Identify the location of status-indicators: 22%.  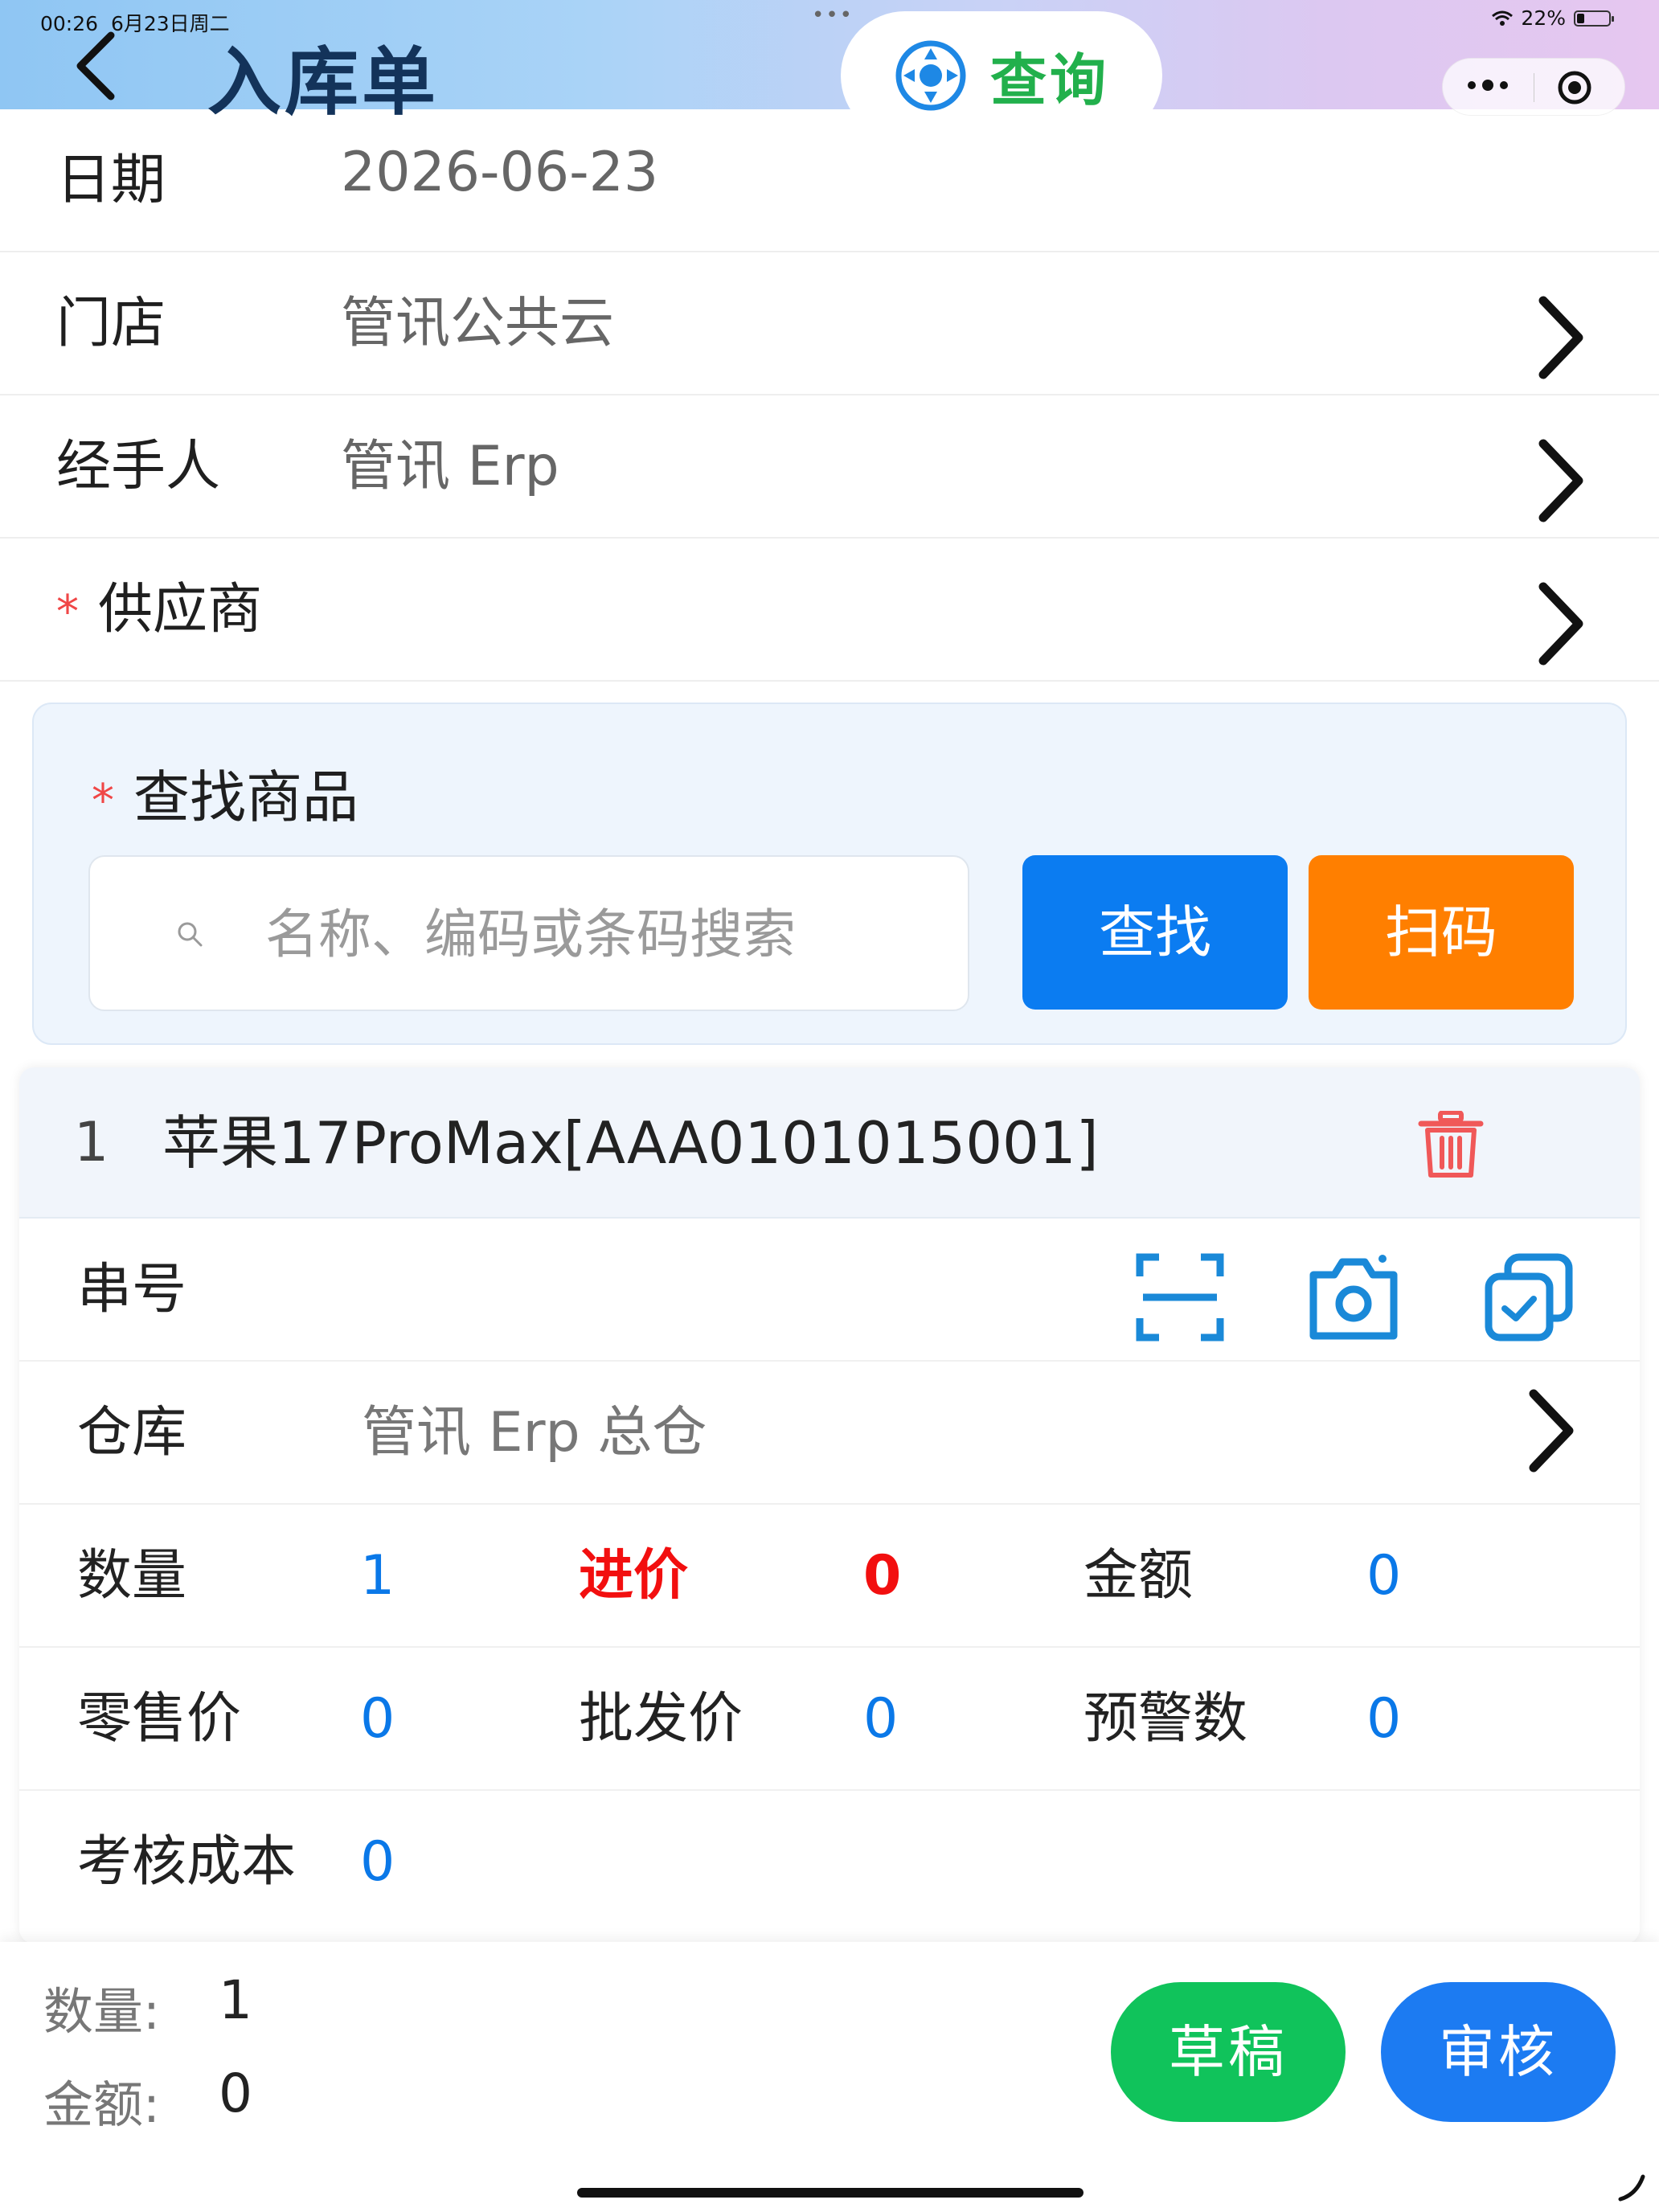
(1553, 18).